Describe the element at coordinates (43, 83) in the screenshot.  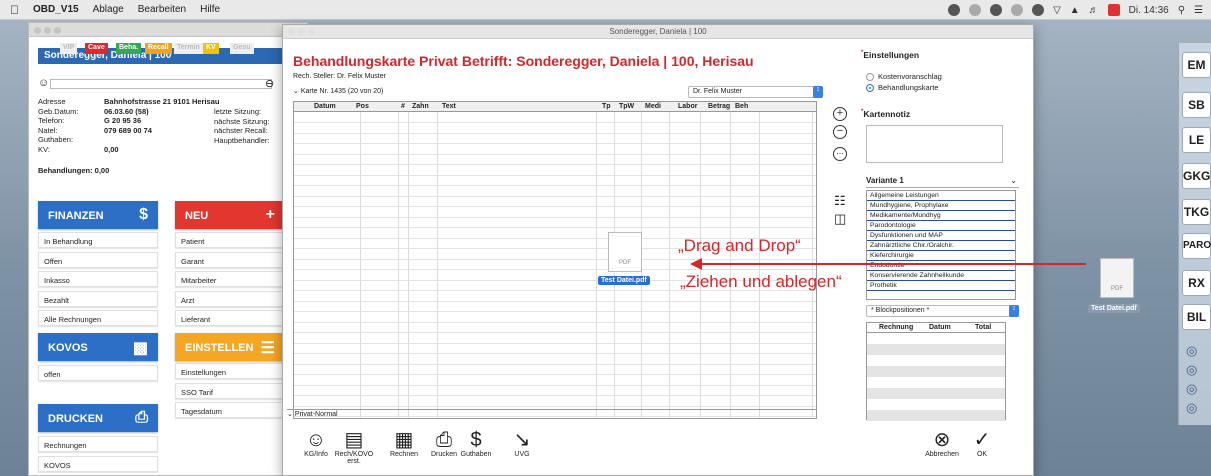
I see `person-icon: ☺` at that location.